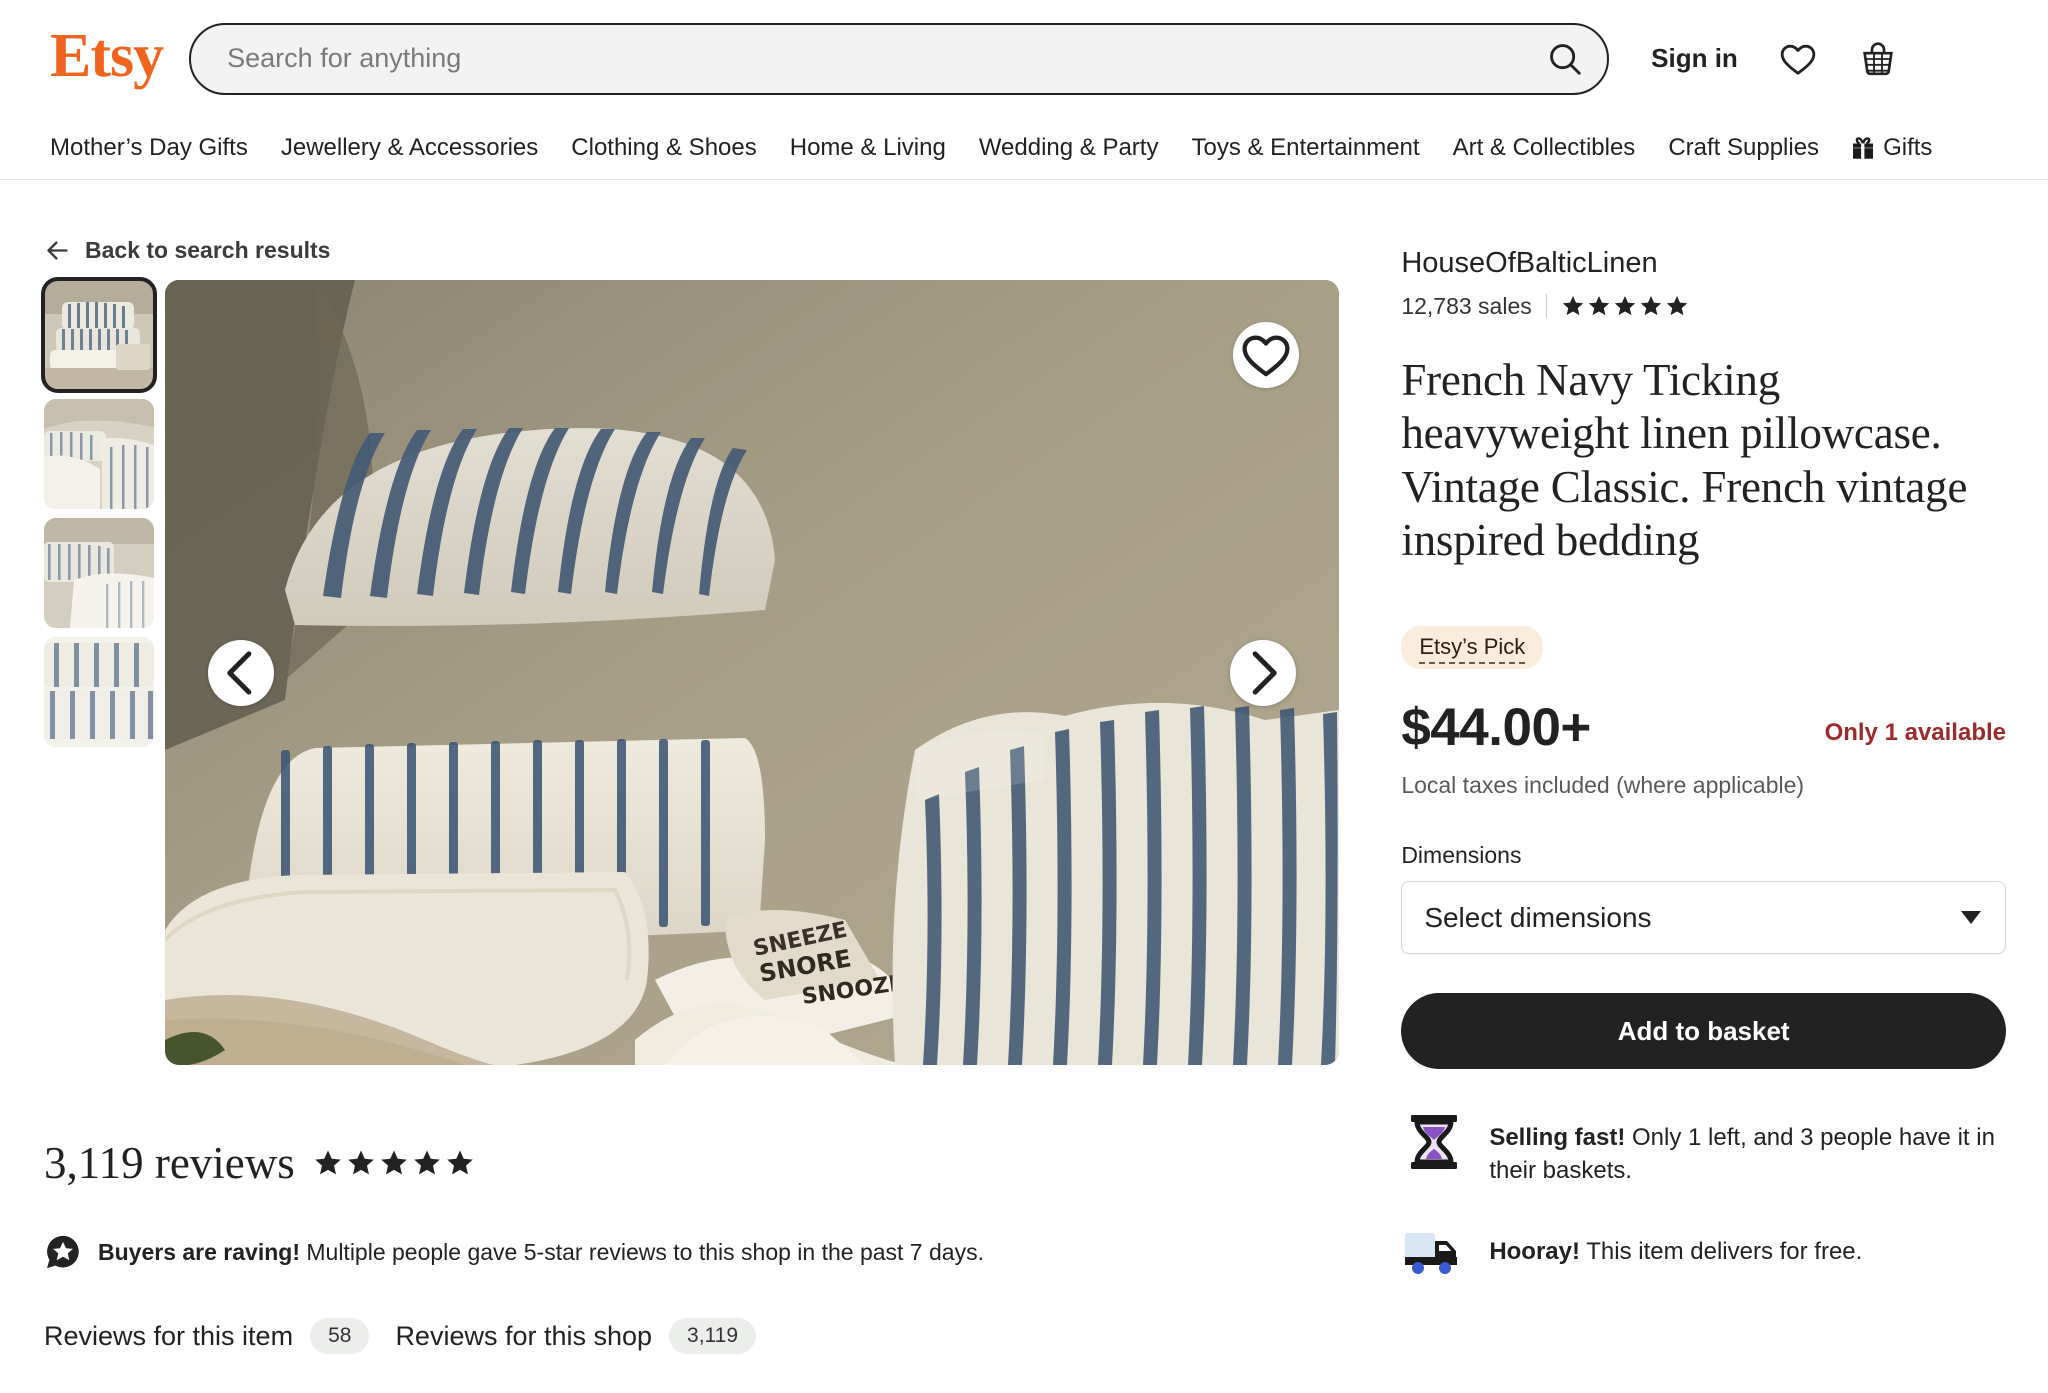 The width and height of the screenshot is (2048, 1393). What do you see at coordinates (1863, 148) in the screenshot?
I see `gift-icon` at bounding box center [1863, 148].